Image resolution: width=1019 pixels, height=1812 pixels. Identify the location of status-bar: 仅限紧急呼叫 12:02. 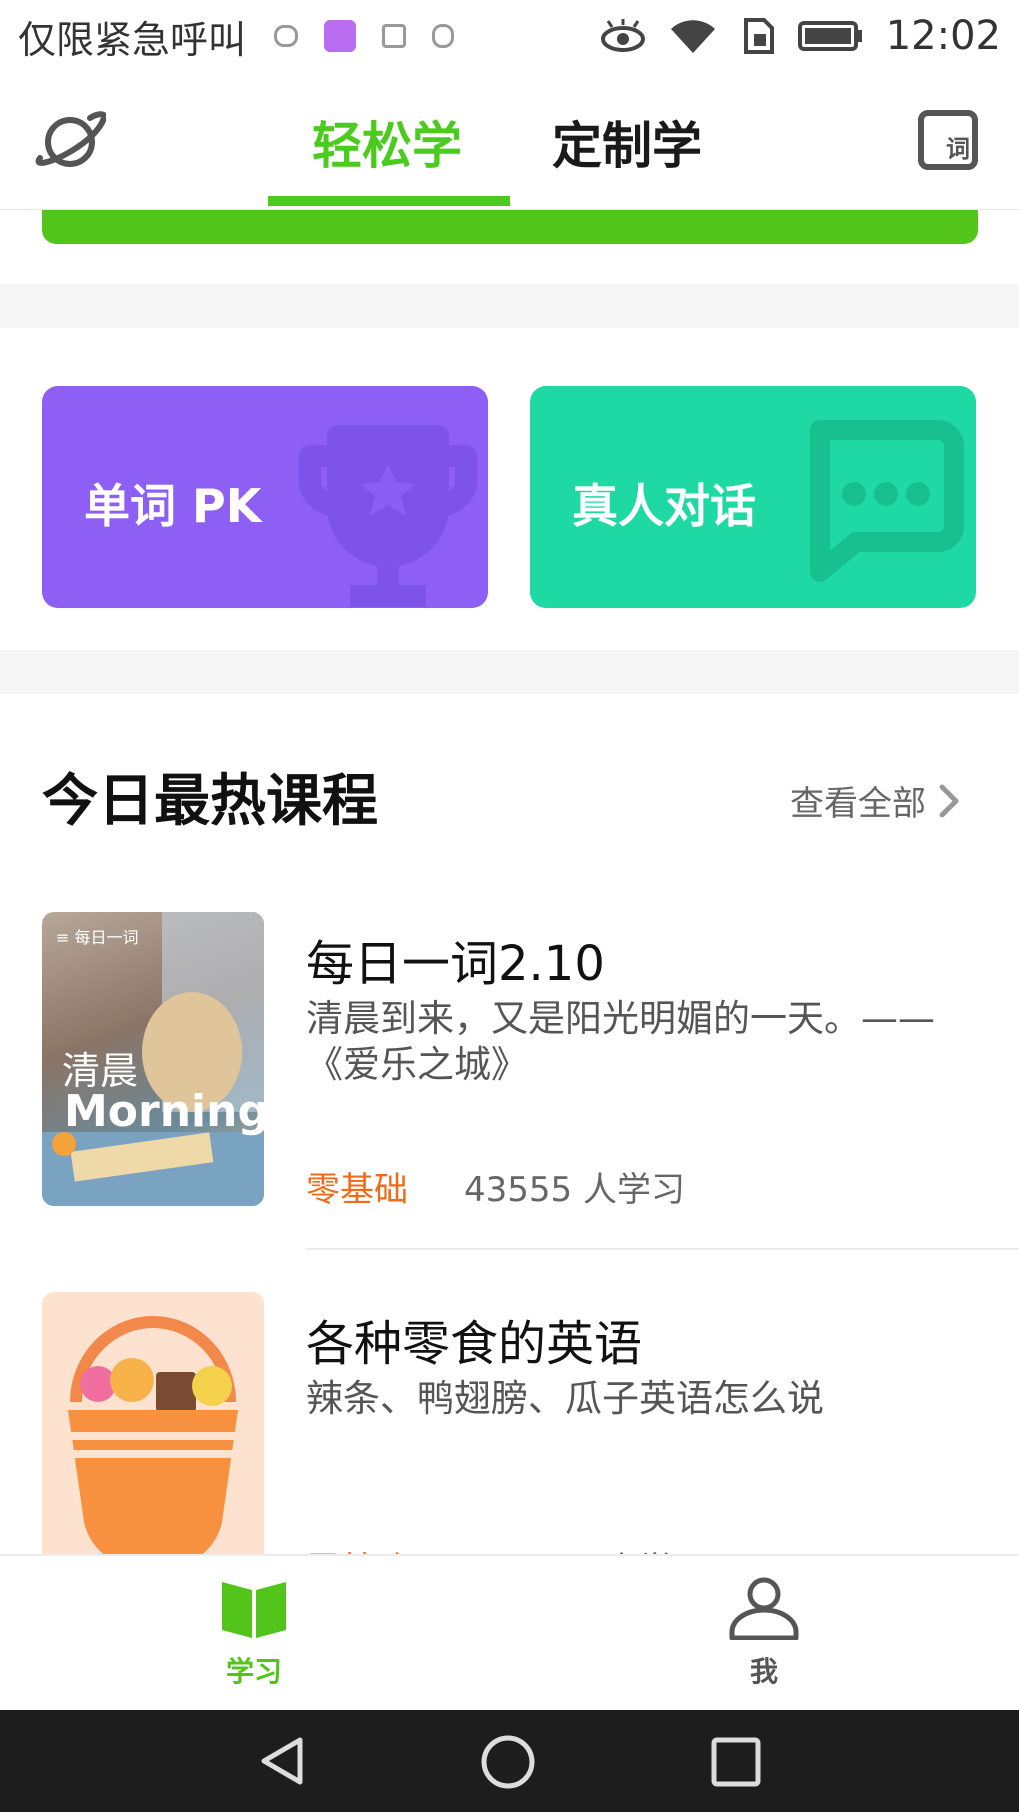
(509, 36).